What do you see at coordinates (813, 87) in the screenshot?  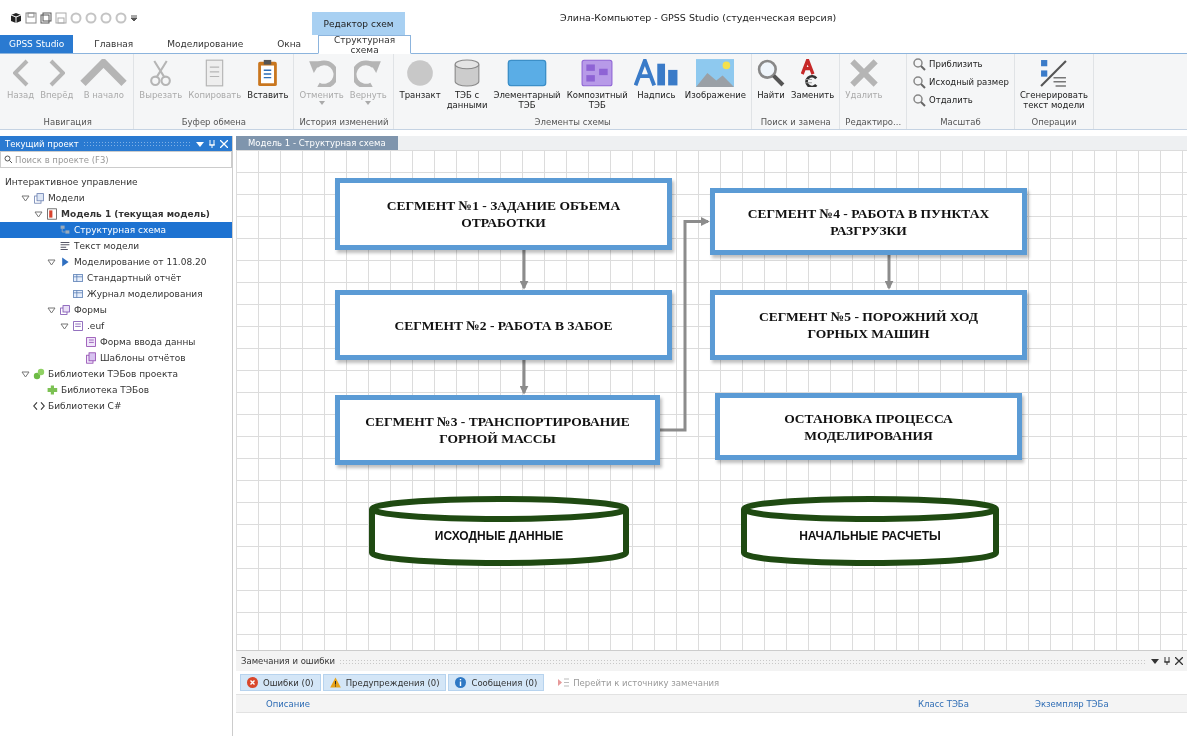 I see `ribbon-button: Заменить` at bounding box center [813, 87].